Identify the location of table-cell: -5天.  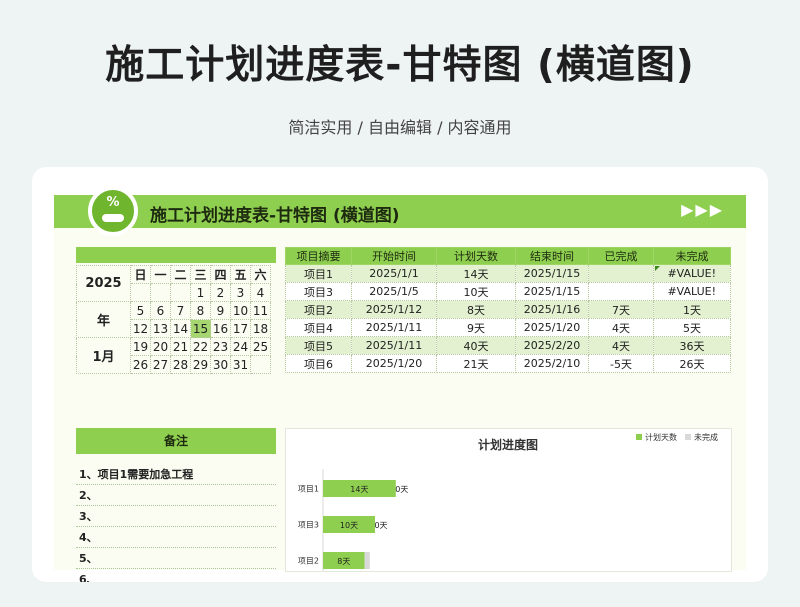
(621, 363).